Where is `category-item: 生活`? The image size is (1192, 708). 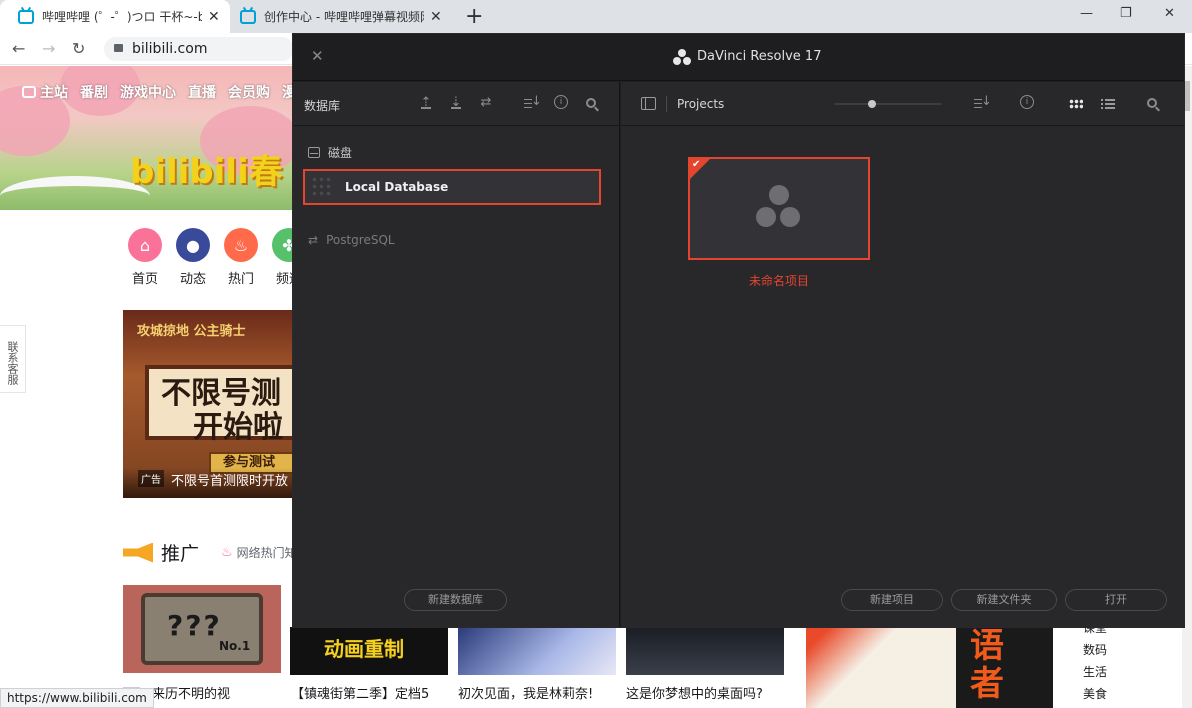
category-item: 生活 is located at coordinates (1095, 672).